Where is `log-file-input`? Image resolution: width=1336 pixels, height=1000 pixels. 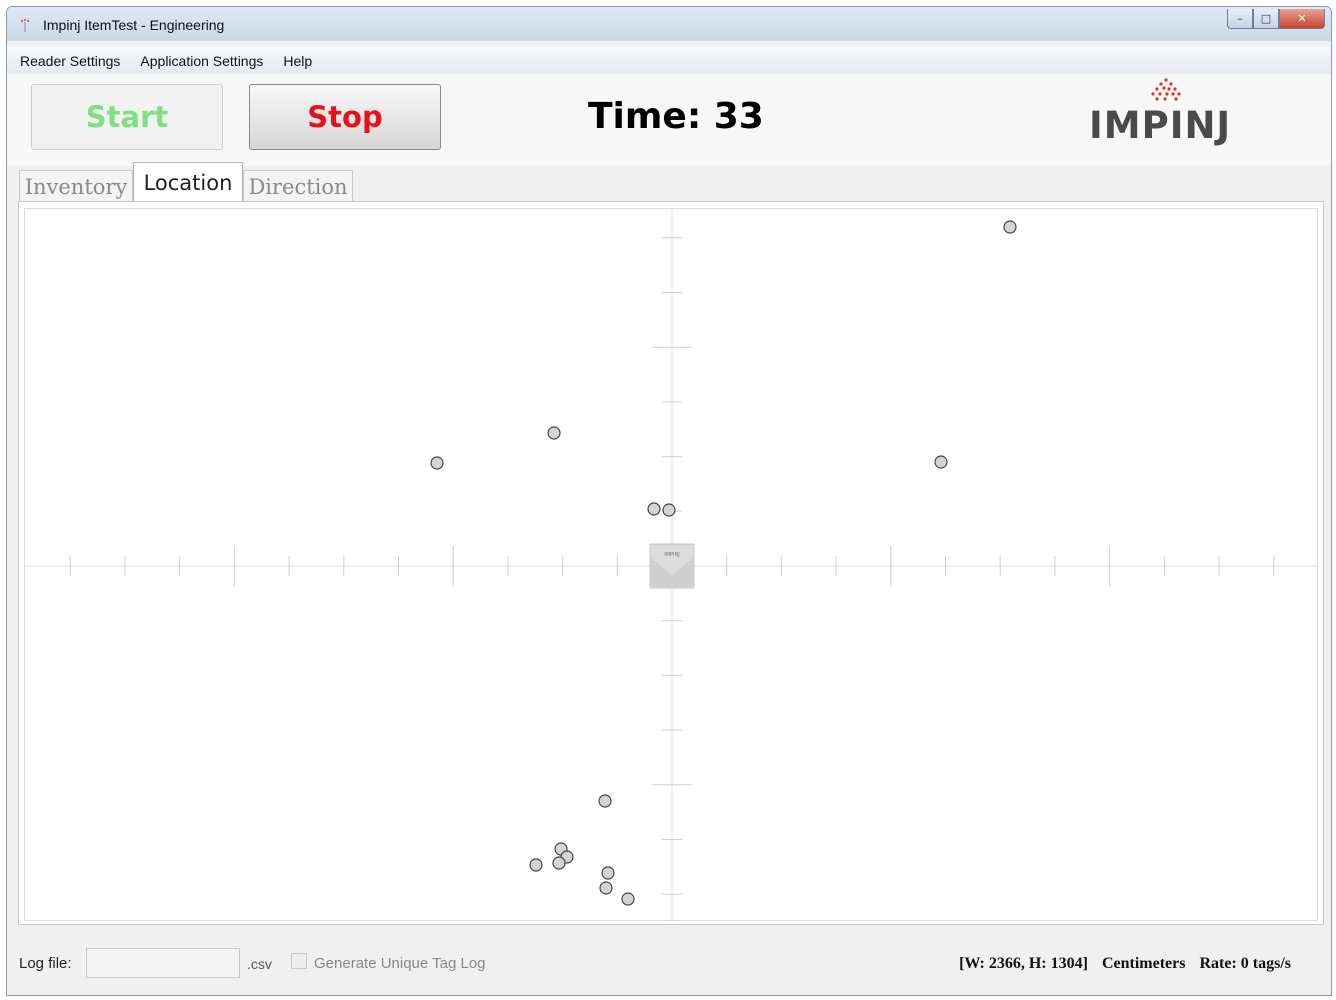 log-file-input is located at coordinates (163, 963).